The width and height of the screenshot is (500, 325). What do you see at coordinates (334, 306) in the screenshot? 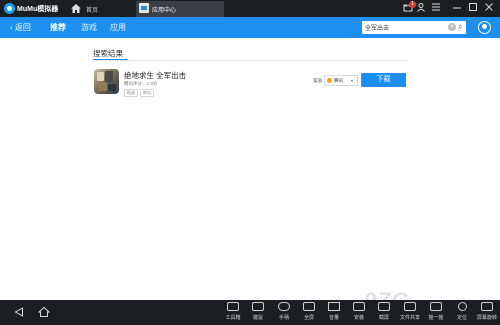
I see `volume-icon` at bounding box center [334, 306].